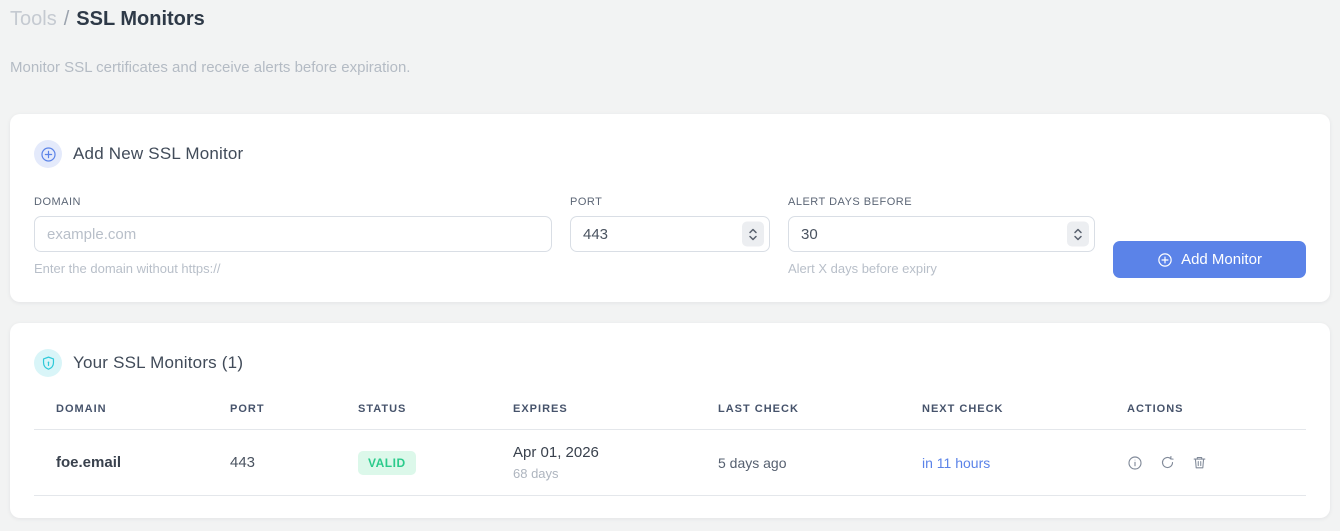 The width and height of the screenshot is (1340, 531). I want to click on domain-input, so click(293, 234).